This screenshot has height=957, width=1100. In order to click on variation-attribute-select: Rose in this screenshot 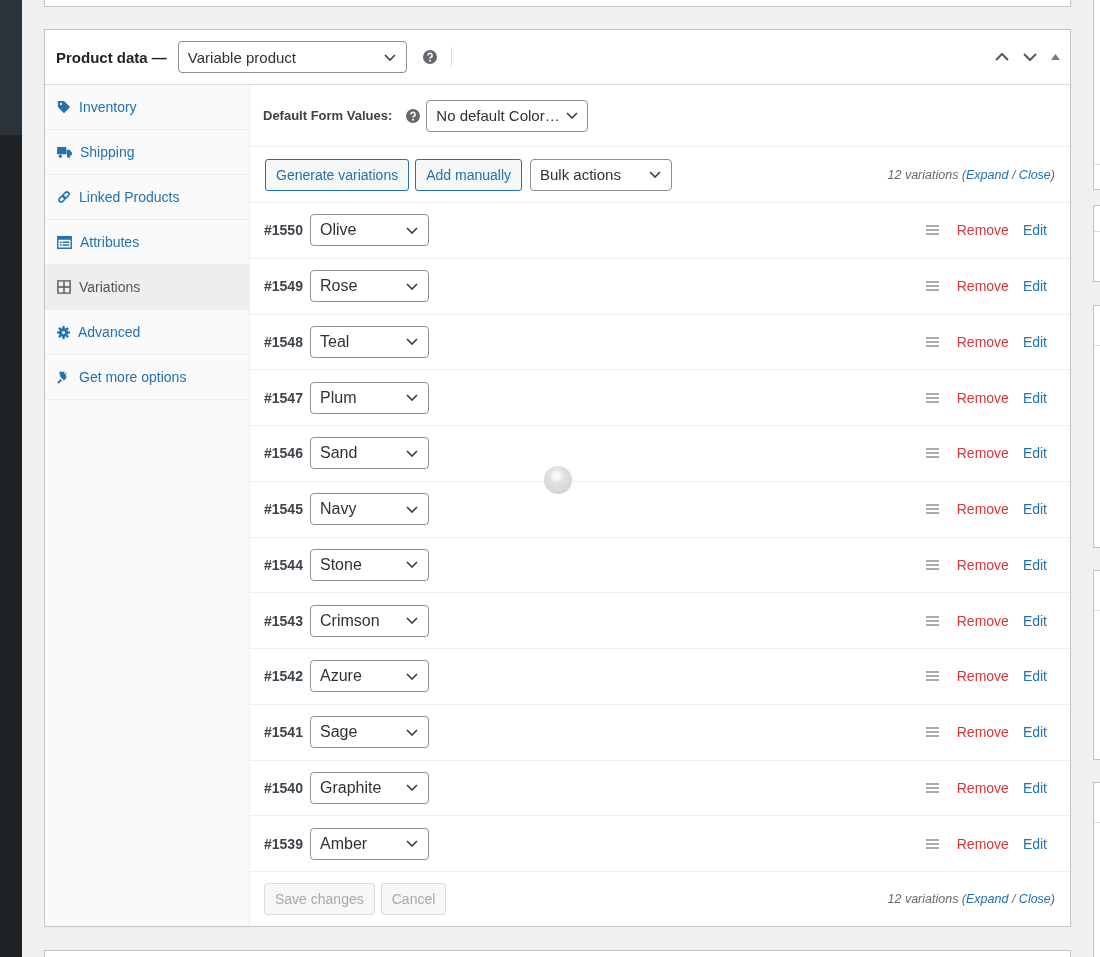, I will do `click(369, 286)`.